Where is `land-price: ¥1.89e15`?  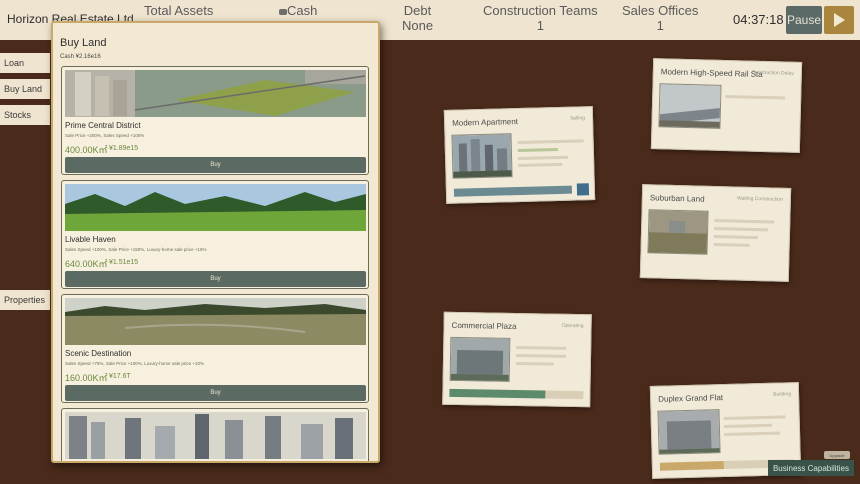
land-price: ¥1.89e15 is located at coordinates (124, 148).